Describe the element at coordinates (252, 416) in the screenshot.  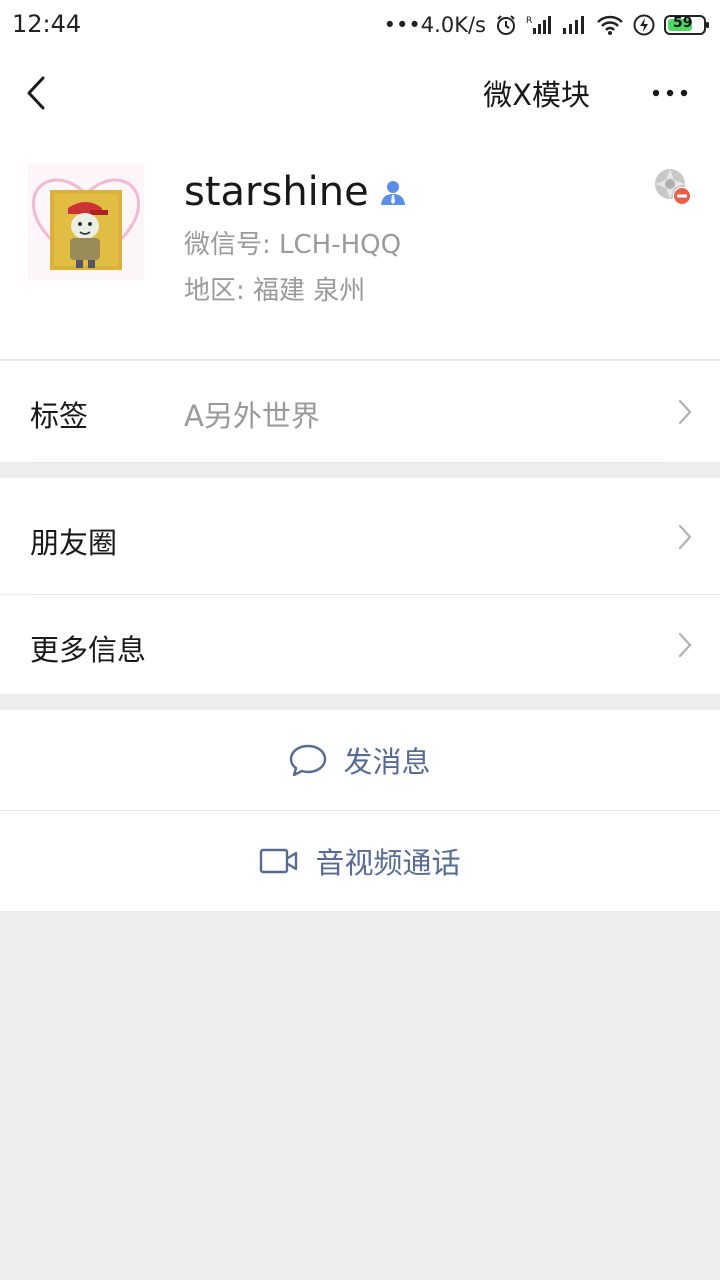
I see `tag-value: A另外世界` at that location.